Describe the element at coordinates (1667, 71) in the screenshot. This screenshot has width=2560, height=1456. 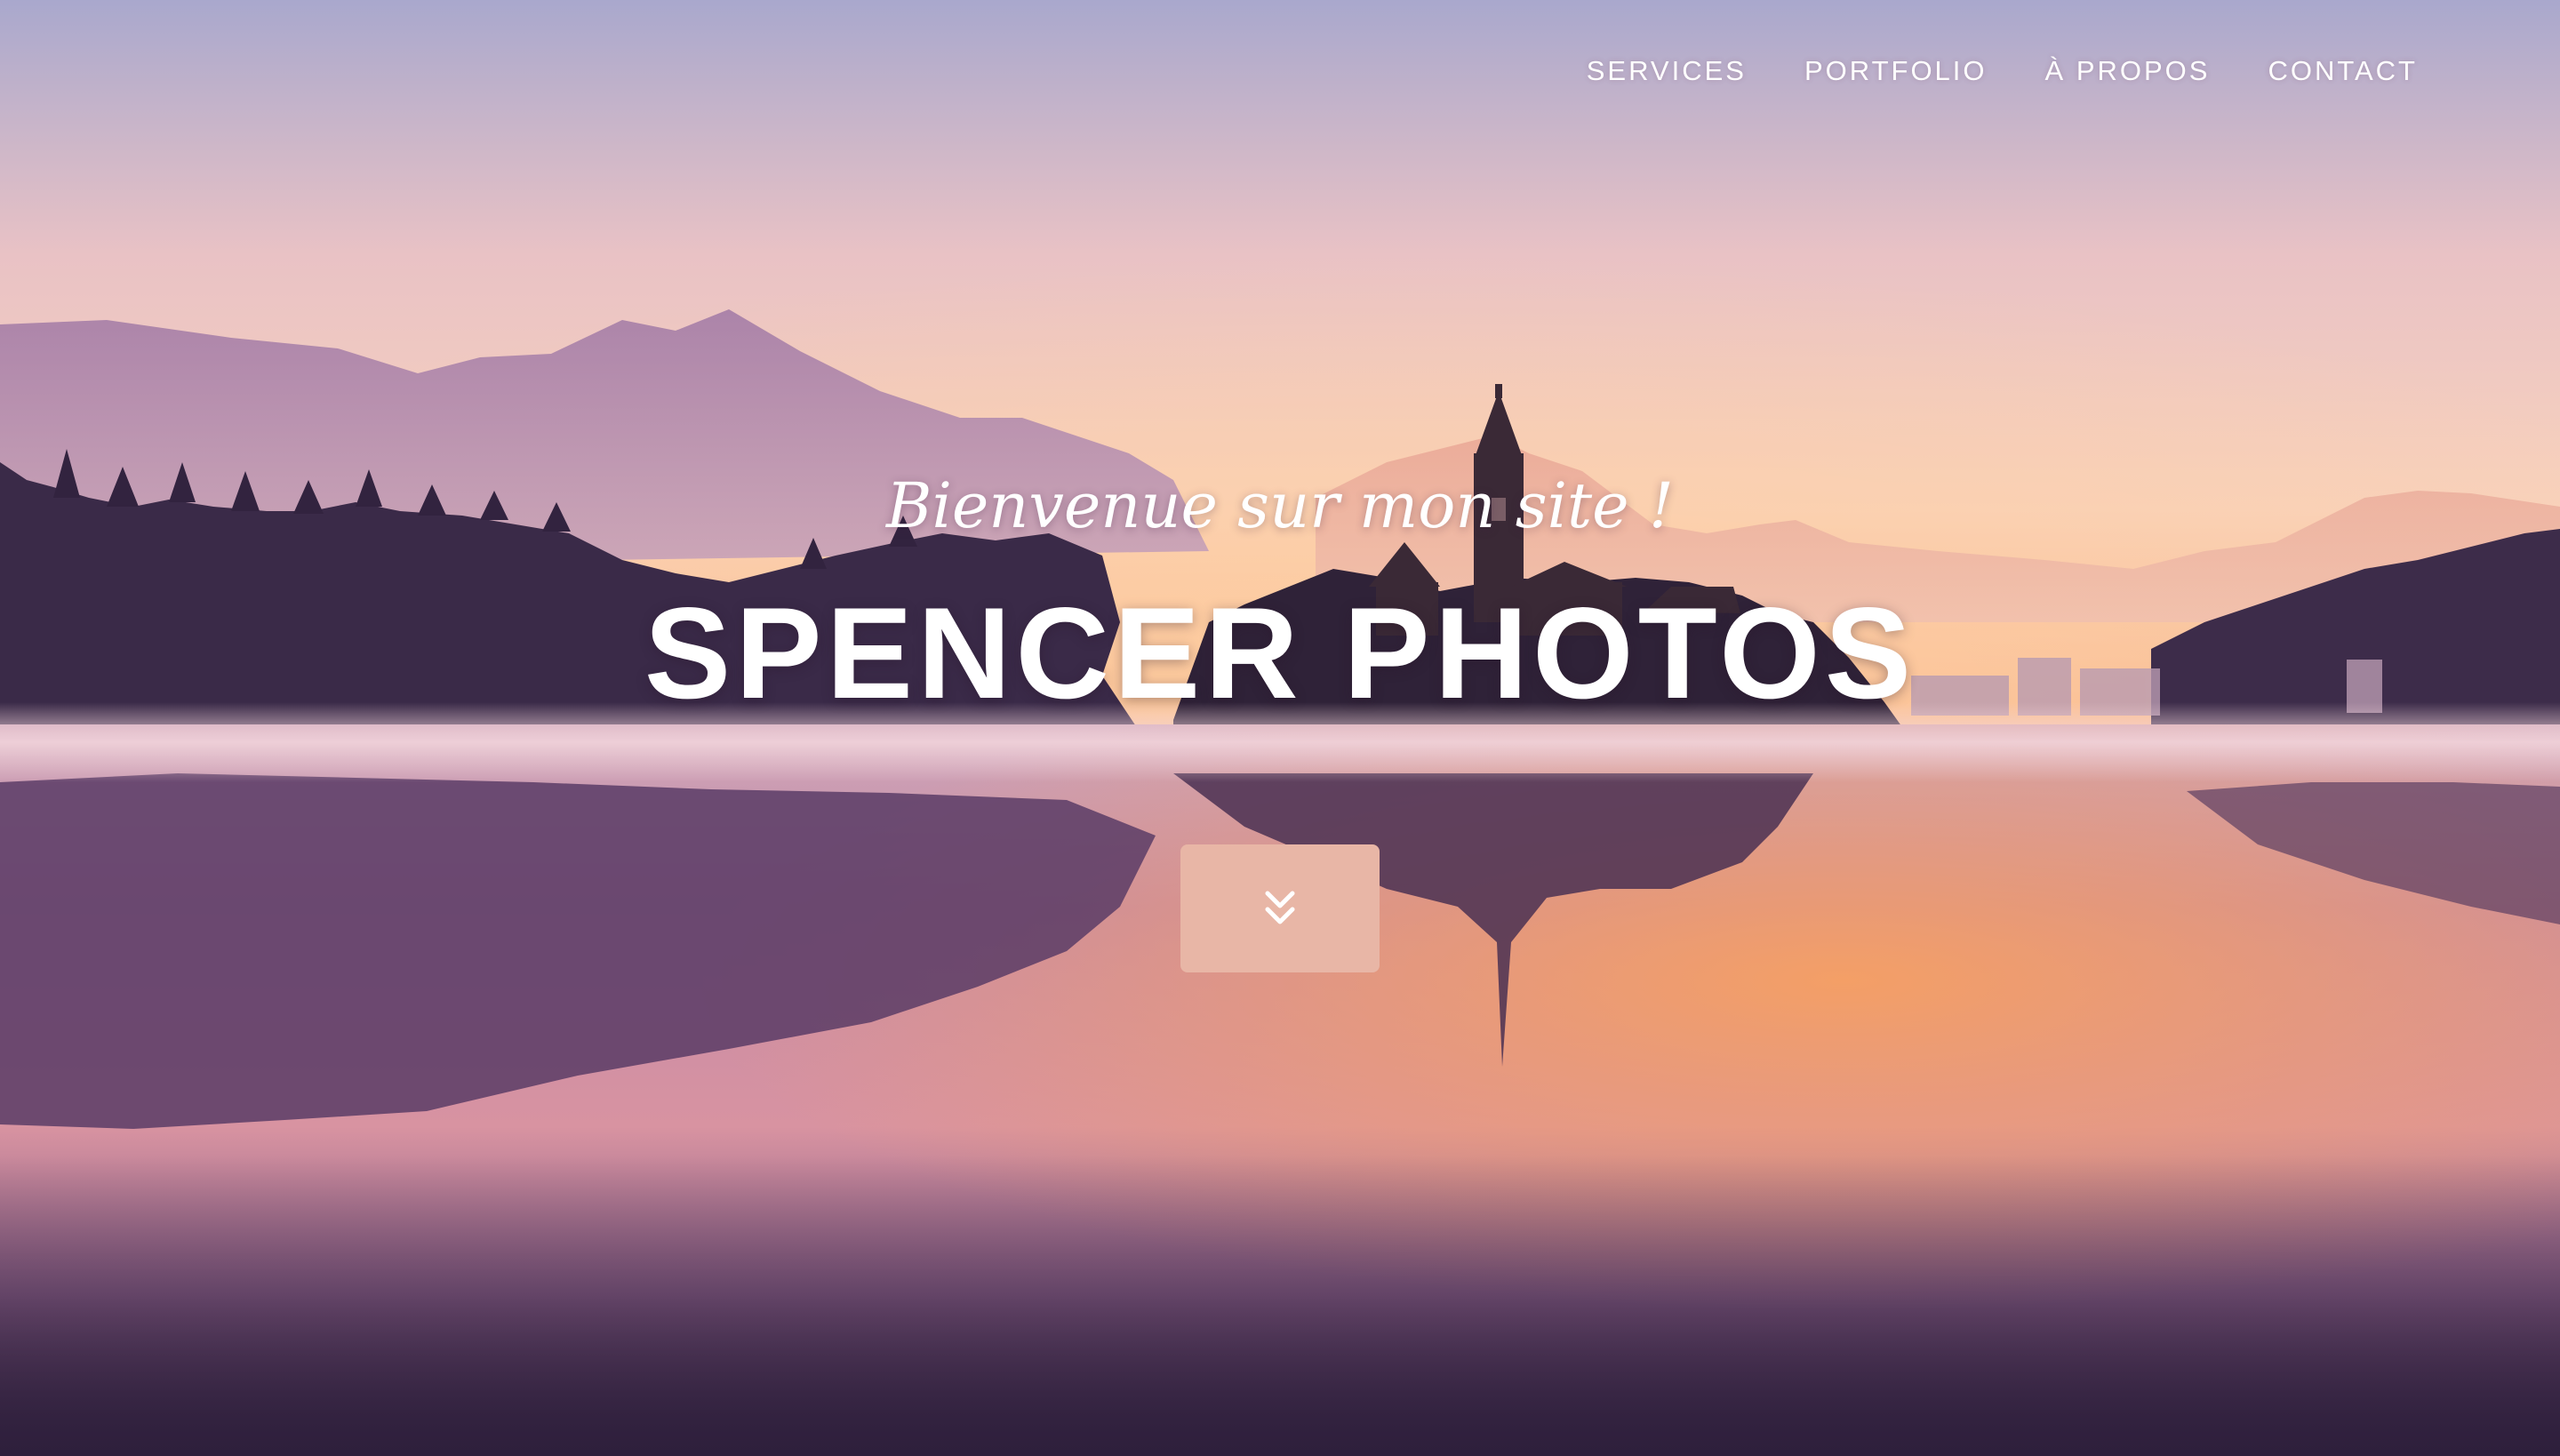
I see `nav-services-link: SERVICES` at that location.